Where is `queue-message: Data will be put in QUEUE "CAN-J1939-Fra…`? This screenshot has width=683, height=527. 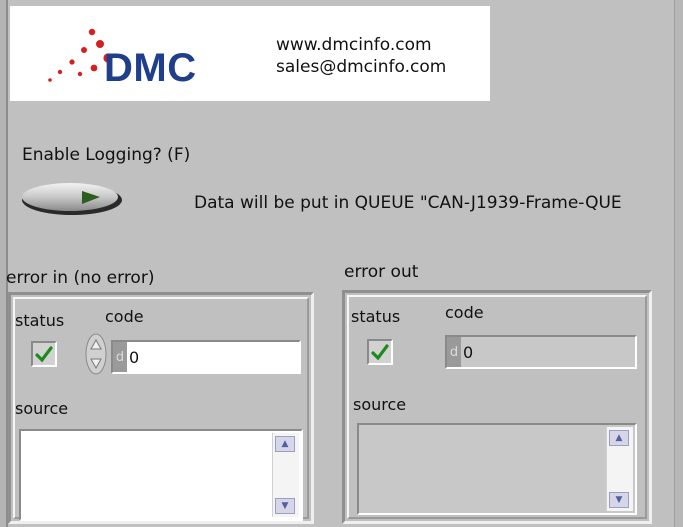 queue-message: Data will be put in QUEUE "CAN-J1939-Fra… is located at coordinates (408, 203).